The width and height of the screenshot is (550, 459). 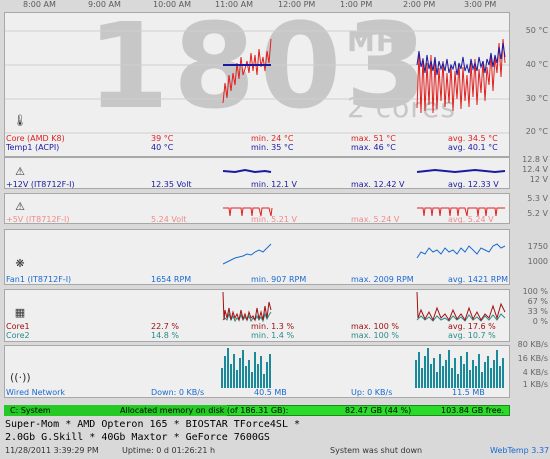 What do you see at coordinates (373, 147) in the screenshot?
I see `sensor-max: max. 46 °C` at bounding box center [373, 147].